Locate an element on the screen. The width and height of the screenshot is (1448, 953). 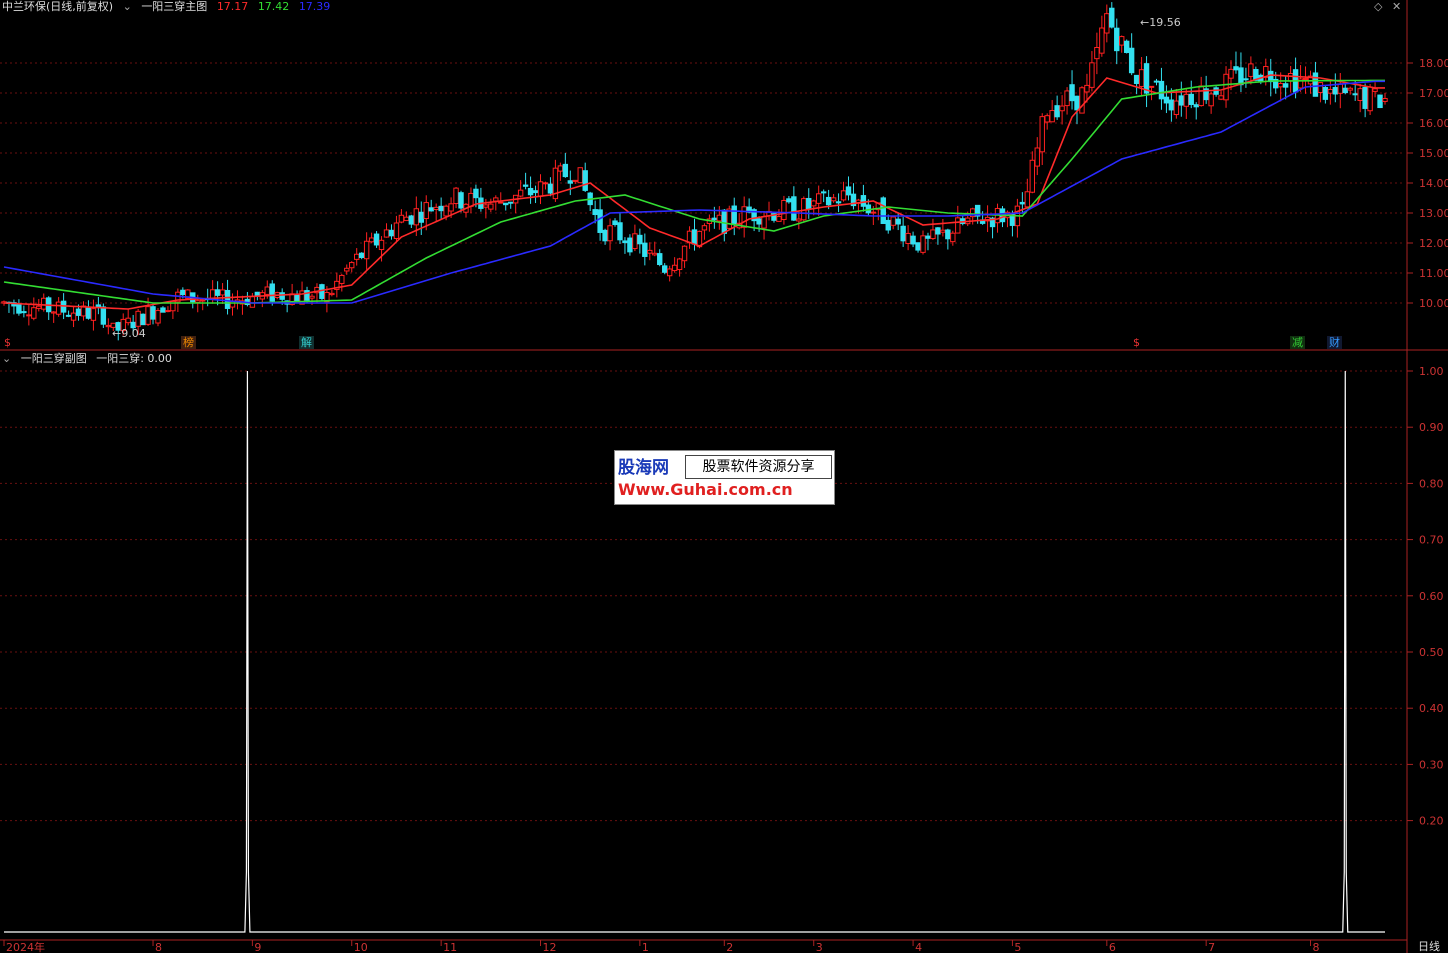
stock-name: 中兰环保(日线,前复权) is located at coordinates (57, 6).